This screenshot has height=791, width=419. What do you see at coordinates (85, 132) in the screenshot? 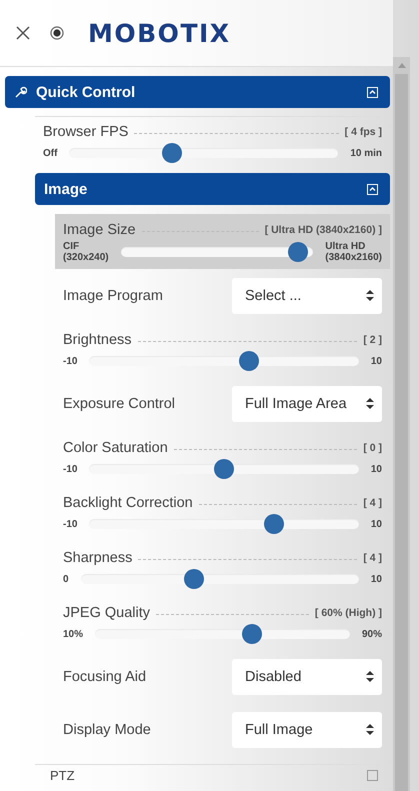
I see `setting-label: Browser FPS` at bounding box center [85, 132].